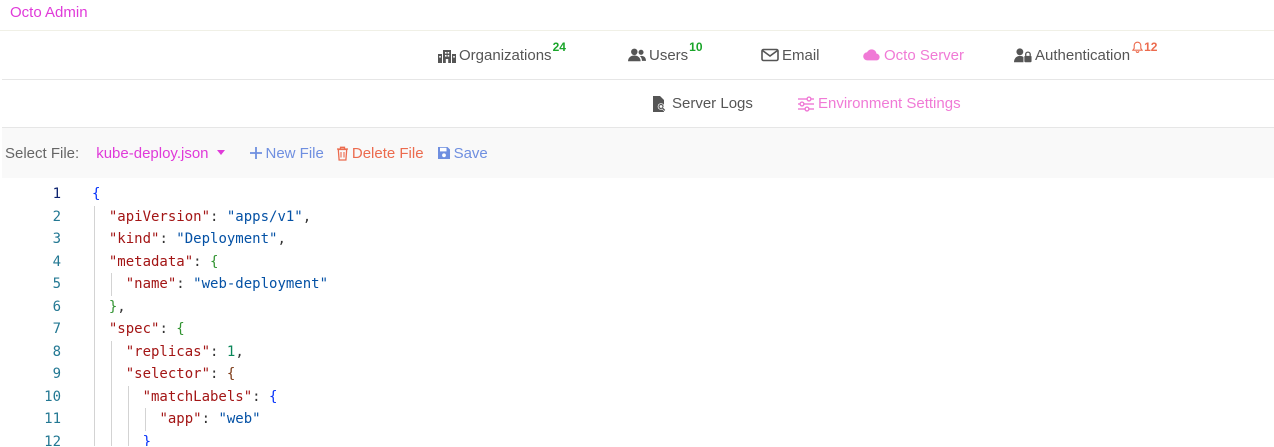 The width and height of the screenshot is (1274, 447). I want to click on code-token: "kind", so click(134, 239).